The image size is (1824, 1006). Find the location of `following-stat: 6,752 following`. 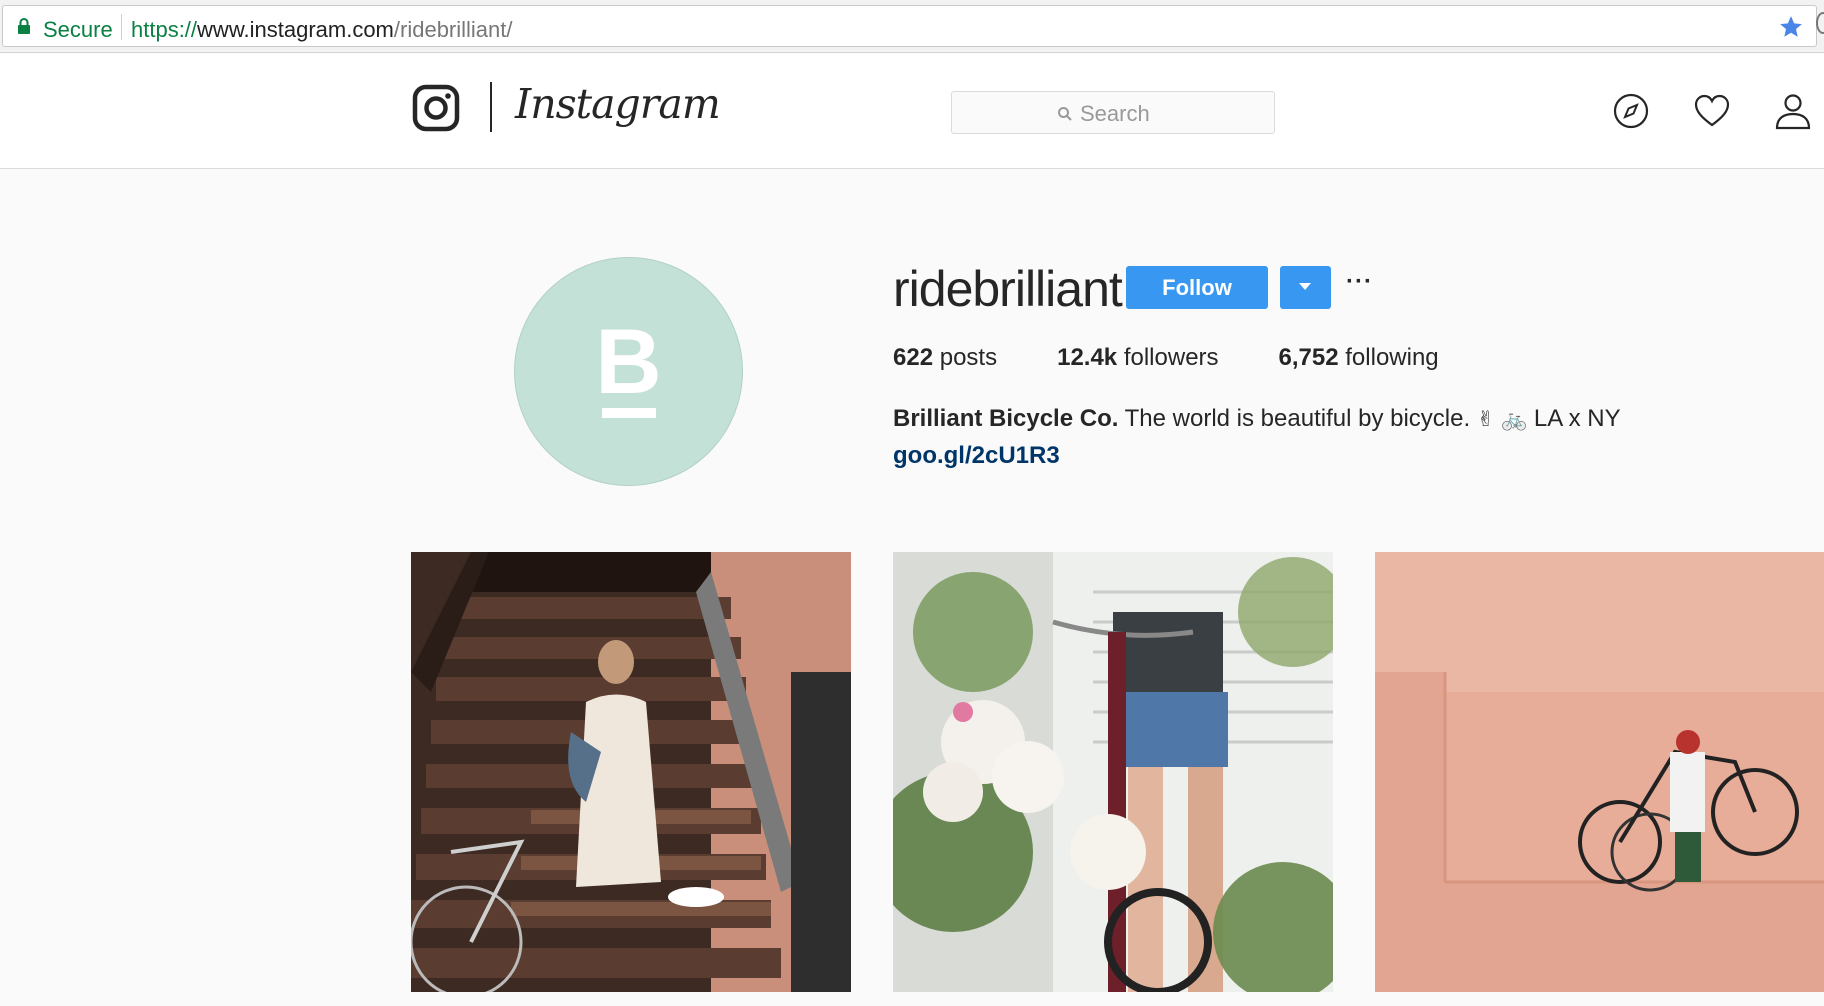

following-stat: 6,752 following is located at coordinates (1359, 358).